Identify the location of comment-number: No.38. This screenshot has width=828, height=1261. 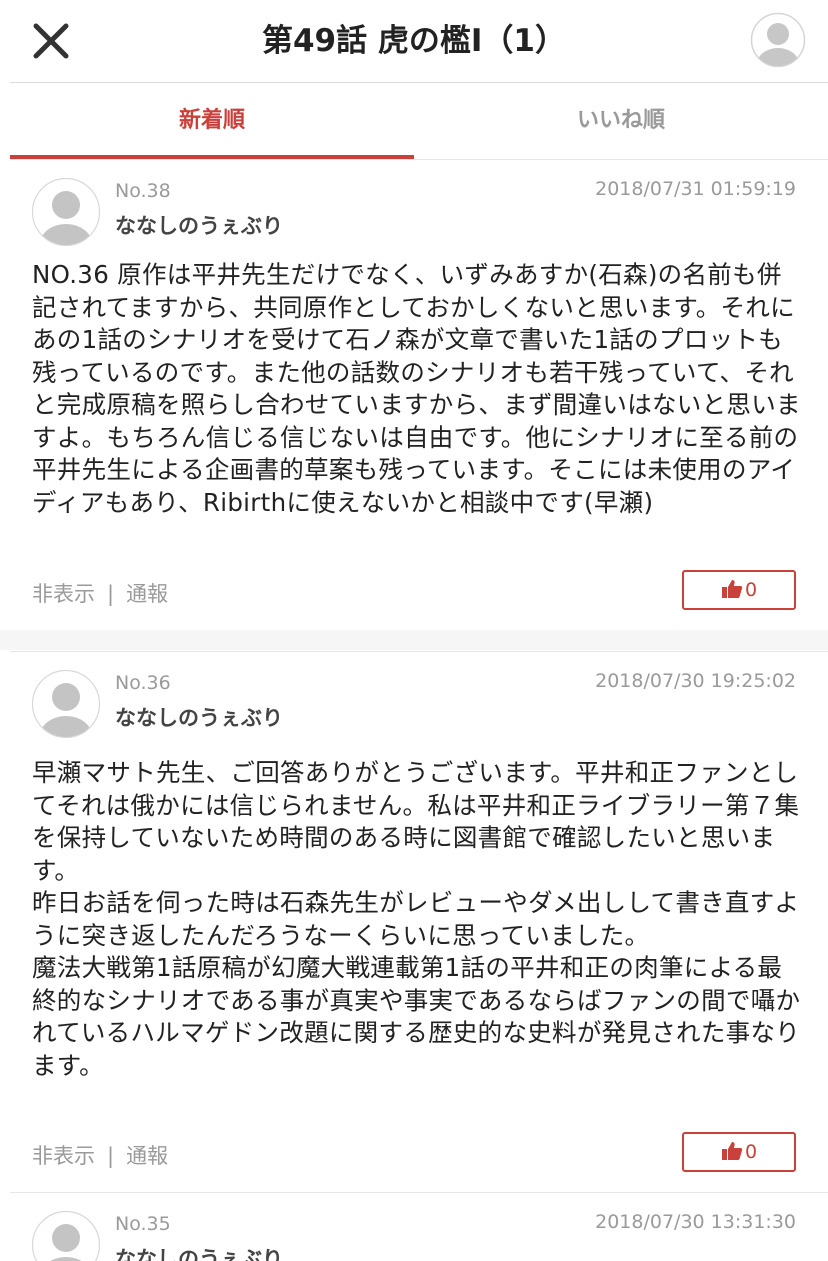
(143, 191).